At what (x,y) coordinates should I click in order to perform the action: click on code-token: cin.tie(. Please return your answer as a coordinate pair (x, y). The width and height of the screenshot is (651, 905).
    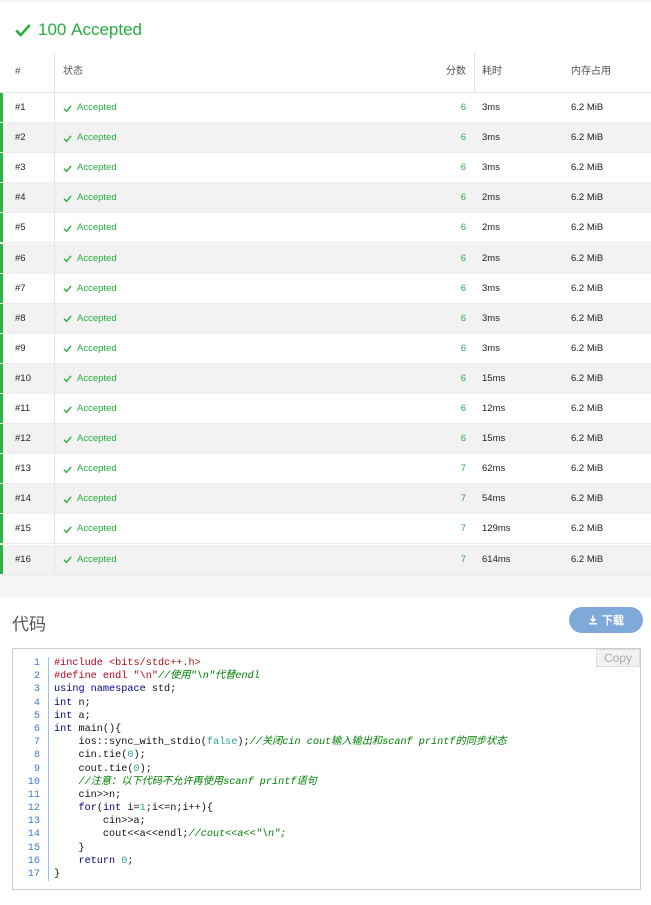
    Looking at the image, I should click on (91, 756).